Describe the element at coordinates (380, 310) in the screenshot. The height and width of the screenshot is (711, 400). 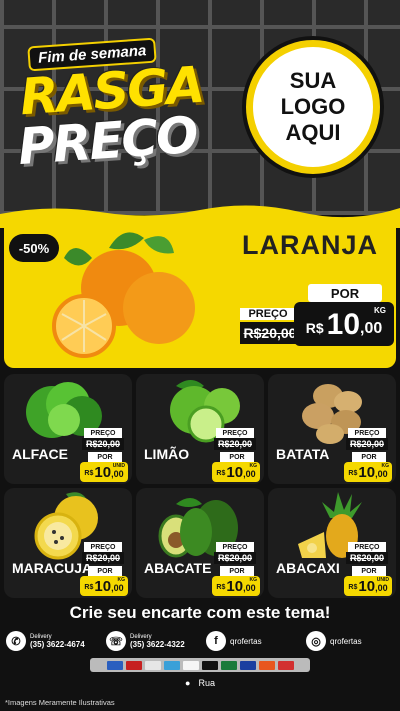
I see `hero-price-unit: KG` at that location.